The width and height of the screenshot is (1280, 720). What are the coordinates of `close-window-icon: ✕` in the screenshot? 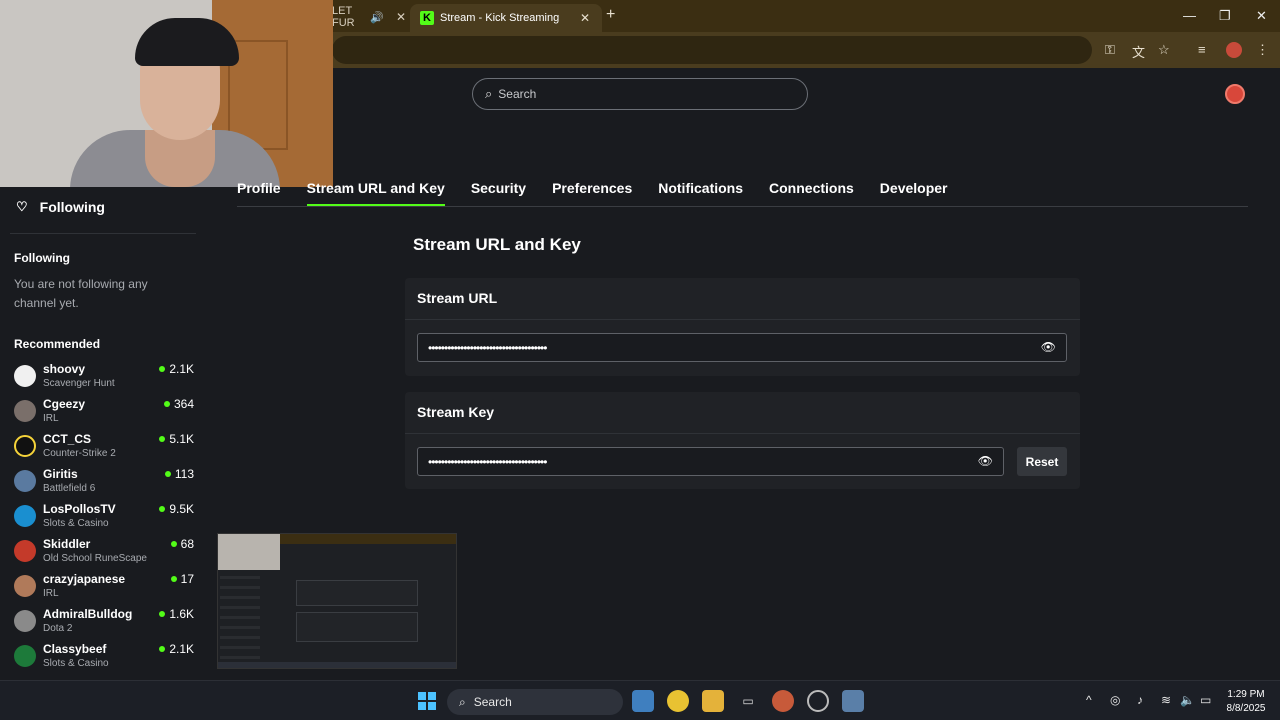 It's located at (1261, 16).